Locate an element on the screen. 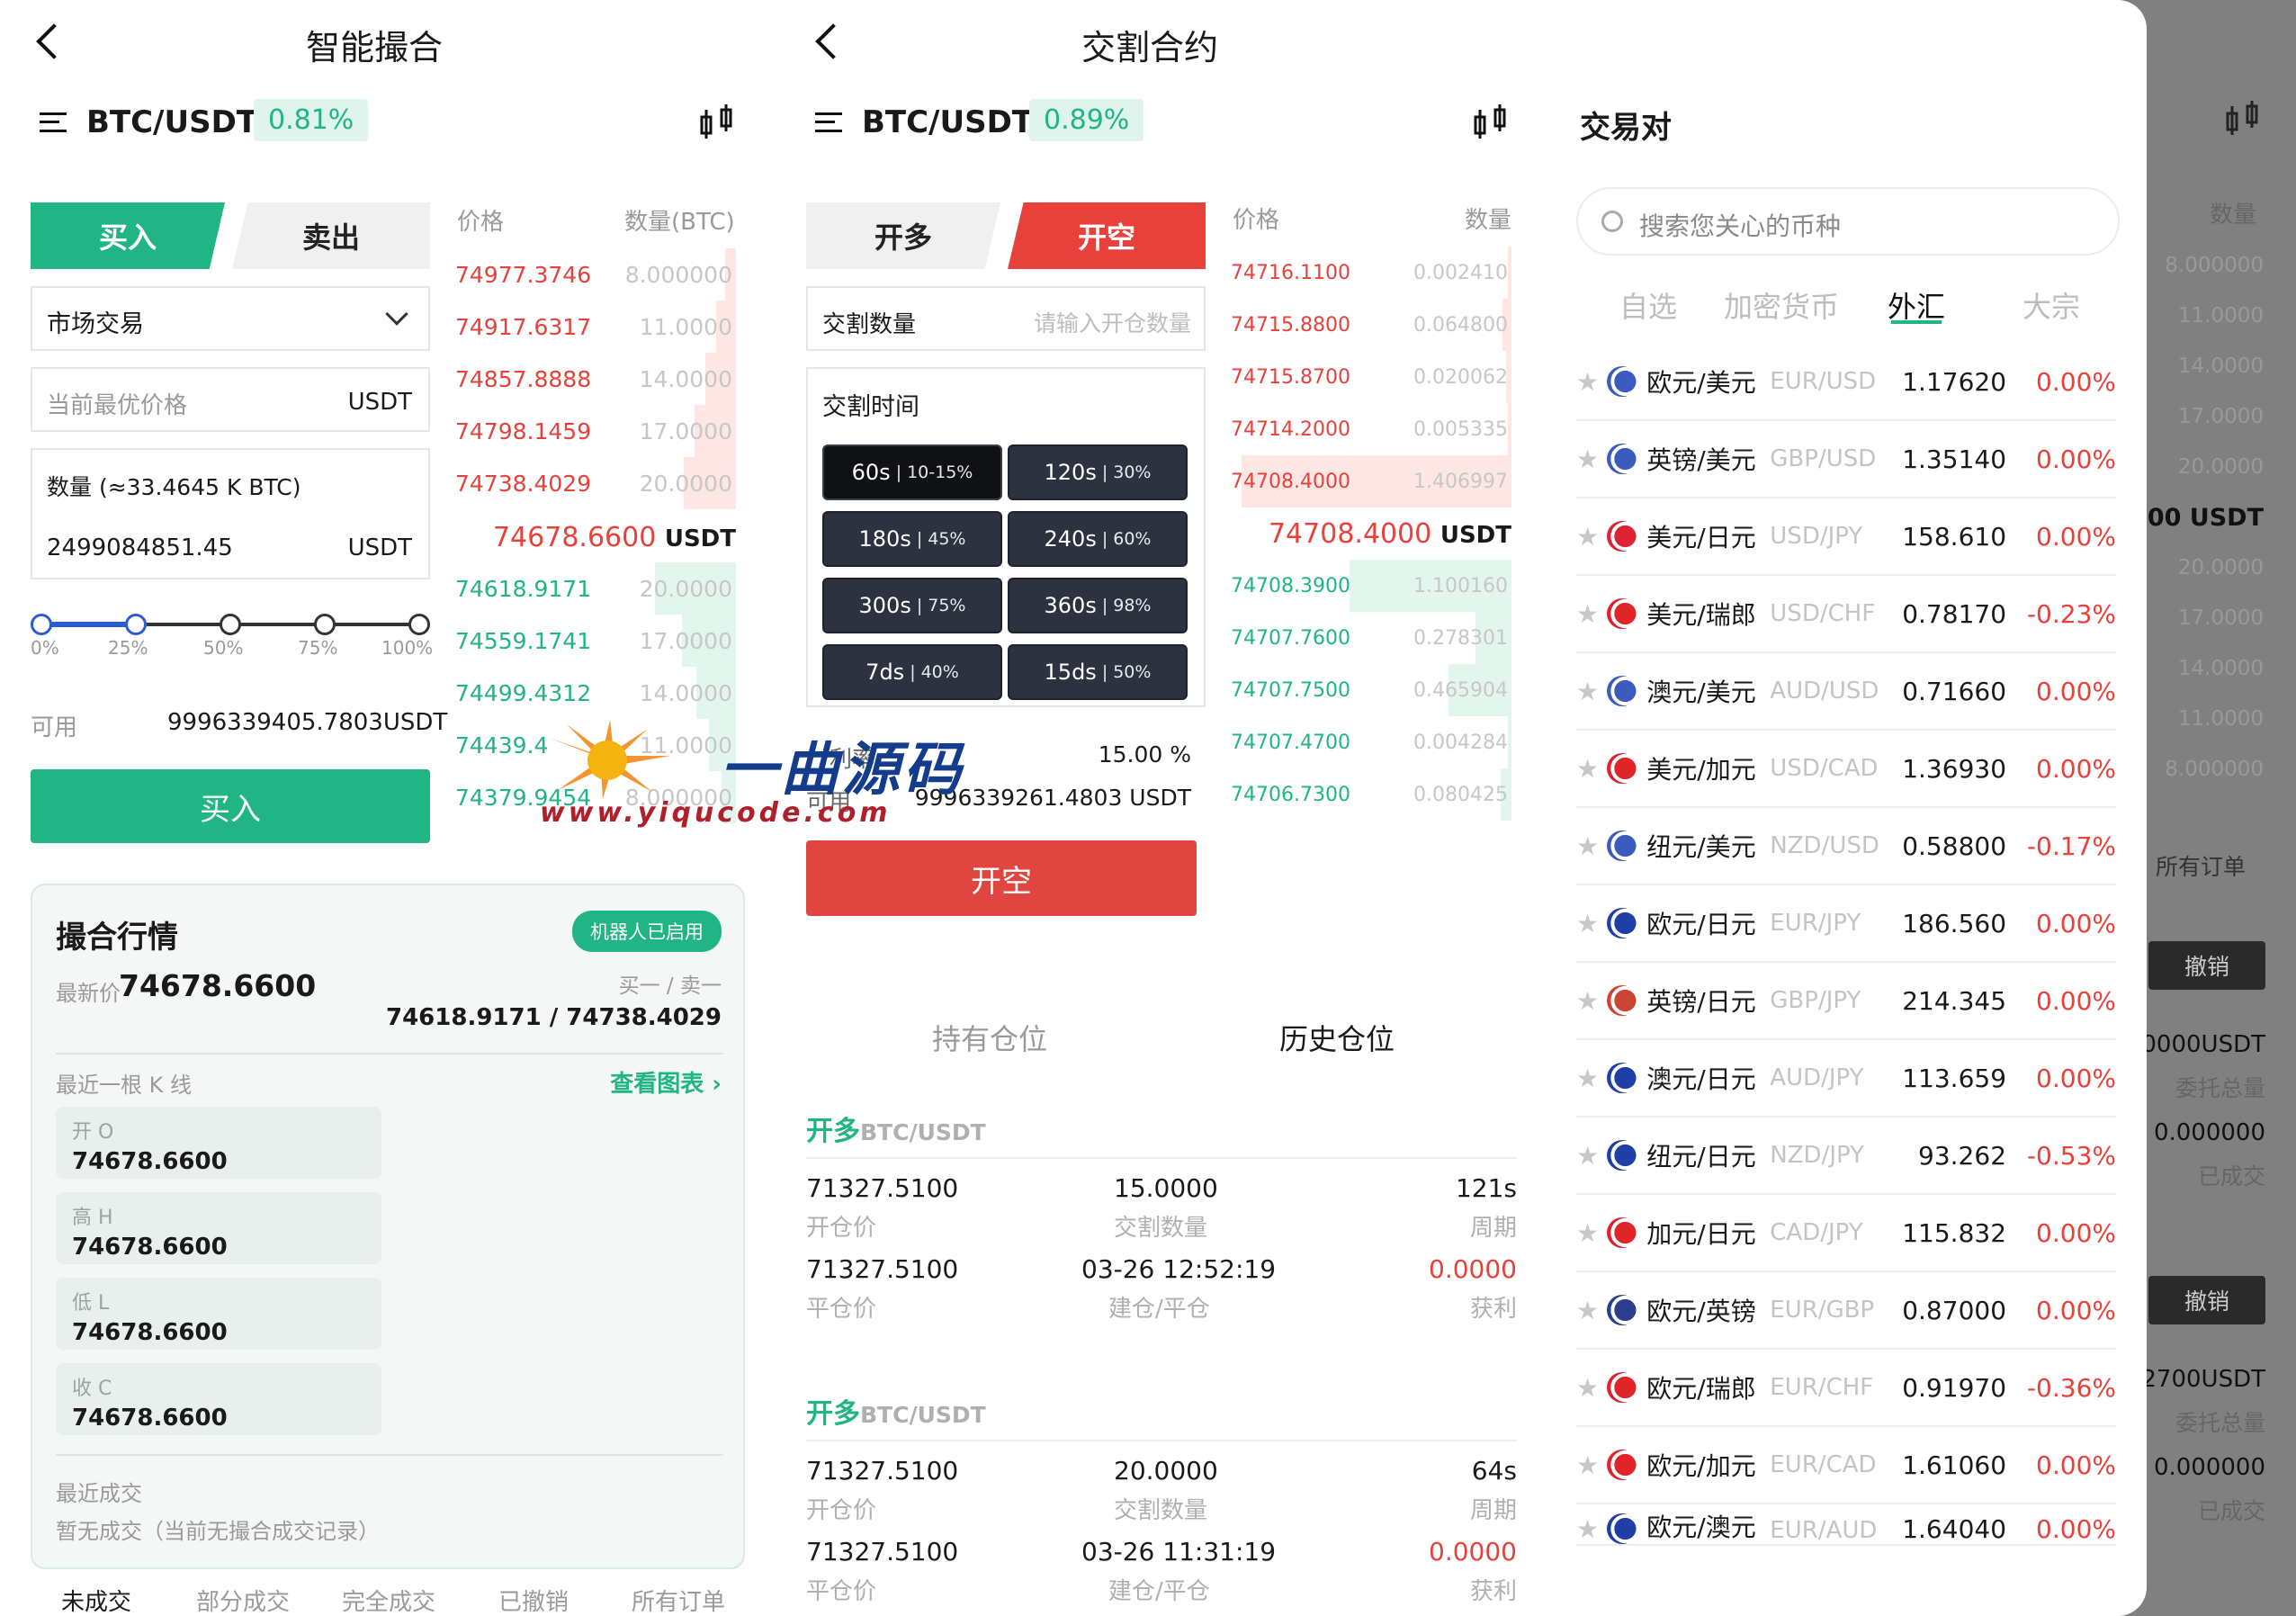 The height and width of the screenshot is (1616, 2296). pair-name: 澳元/美元 is located at coordinates (1701, 692).